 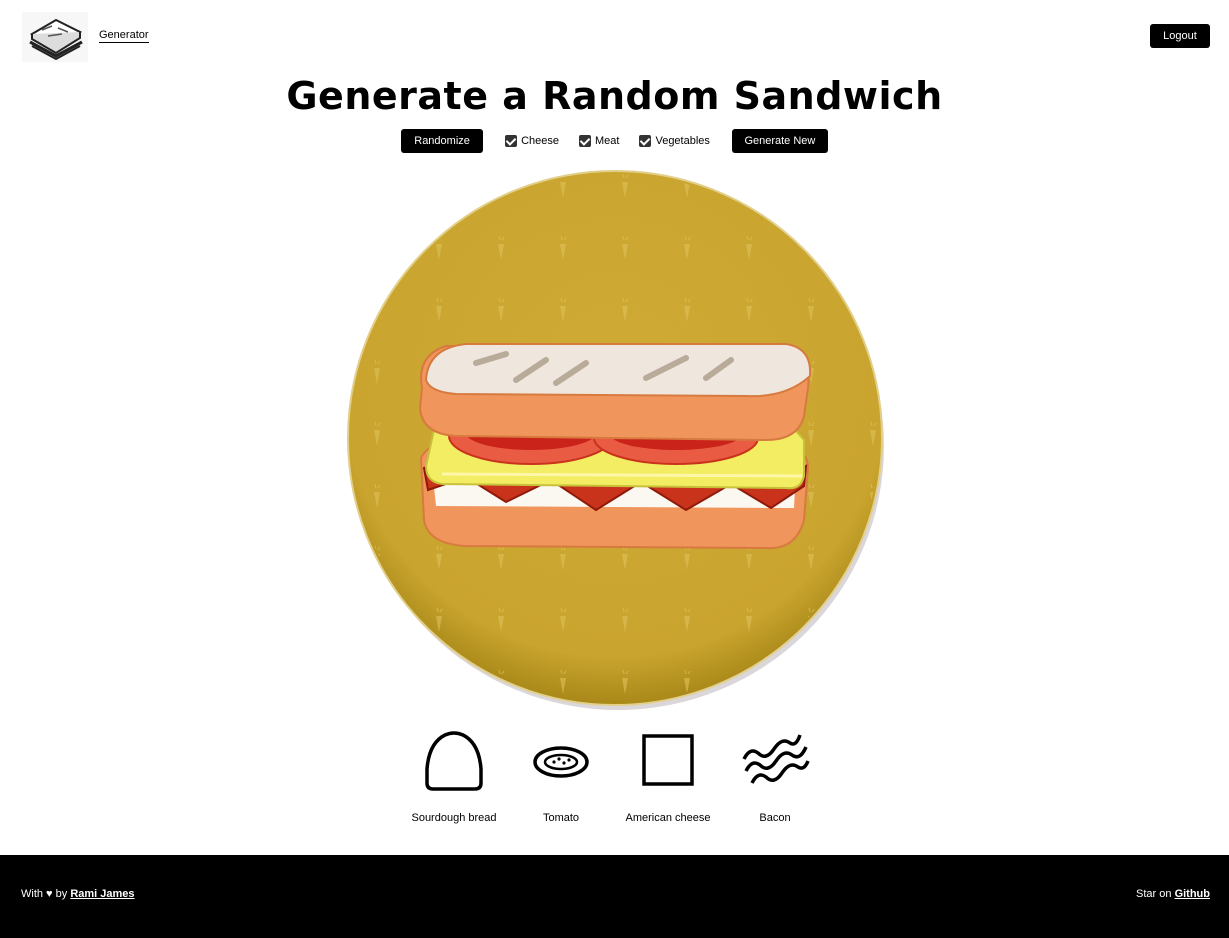 What do you see at coordinates (1173, 894) in the screenshot?
I see `footer-github: Star on Github` at bounding box center [1173, 894].